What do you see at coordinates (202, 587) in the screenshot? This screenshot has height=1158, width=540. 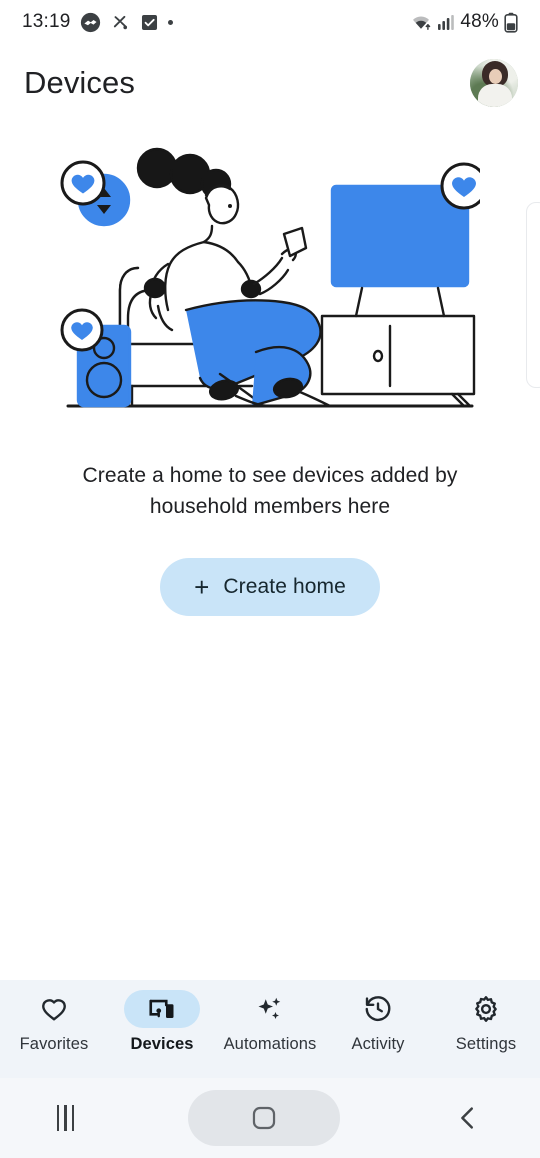 I see `plus-icon: +` at bounding box center [202, 587].